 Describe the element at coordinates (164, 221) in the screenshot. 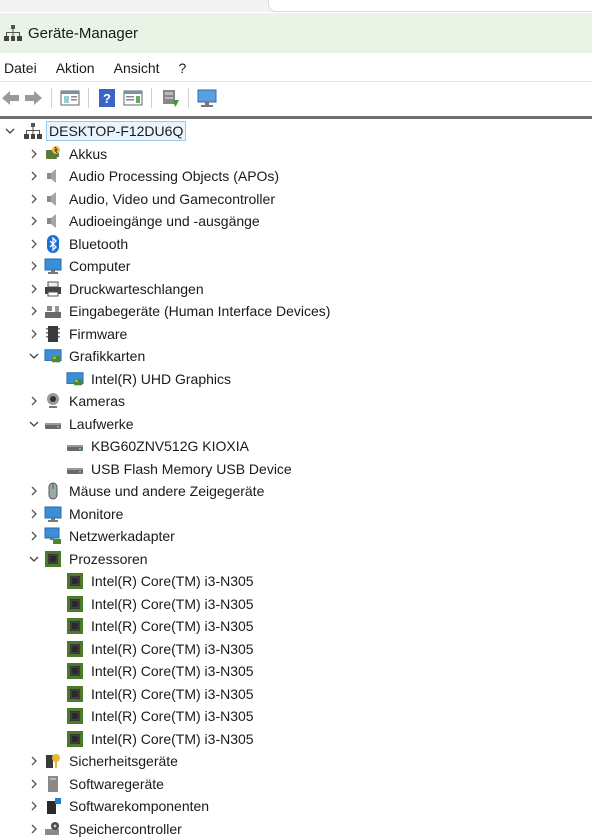

I see `tree-node-label: Audioeingänge und -ausgänge` at that location.